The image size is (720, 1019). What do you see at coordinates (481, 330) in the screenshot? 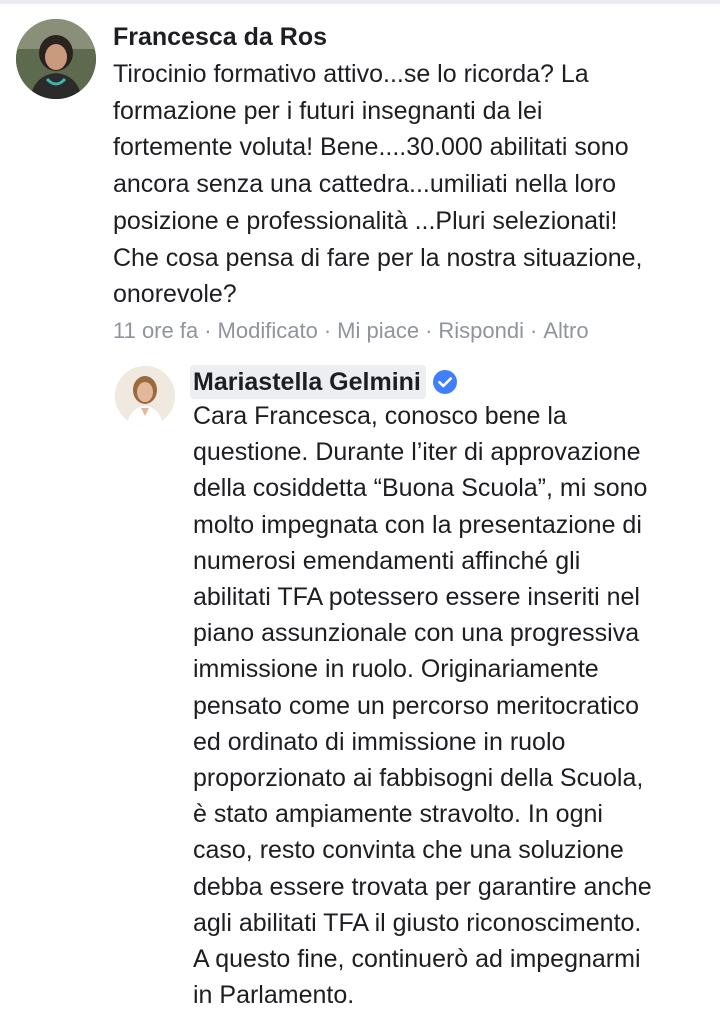
I see `reply-link: Rispondi` at bounding box center [481, 330].